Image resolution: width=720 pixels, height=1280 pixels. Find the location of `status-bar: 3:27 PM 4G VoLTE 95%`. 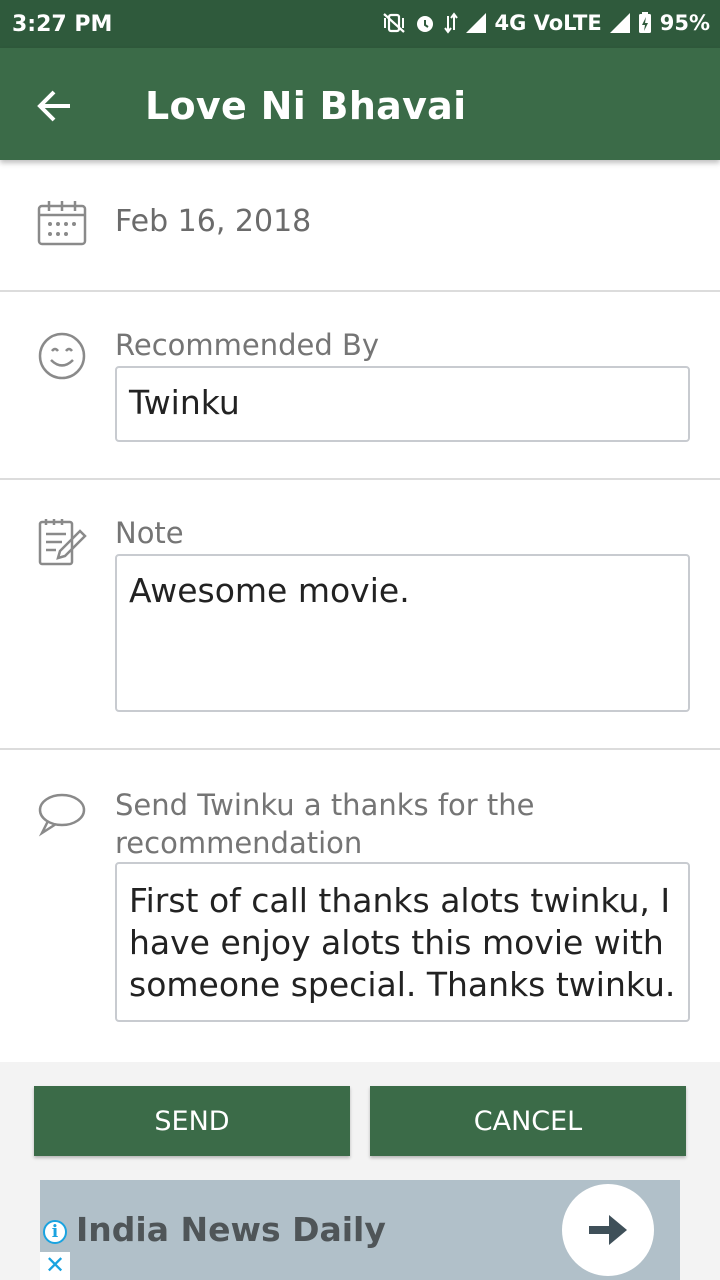

status-bar: 3:27 PM 4G VoLTE 95% is located at coordinates (360, 24).